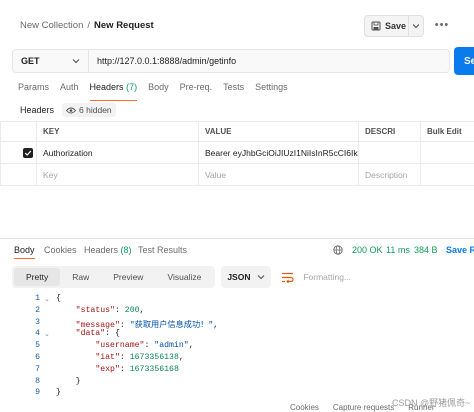  I want to click on tab-label: Pre-req., so click(196, 87).